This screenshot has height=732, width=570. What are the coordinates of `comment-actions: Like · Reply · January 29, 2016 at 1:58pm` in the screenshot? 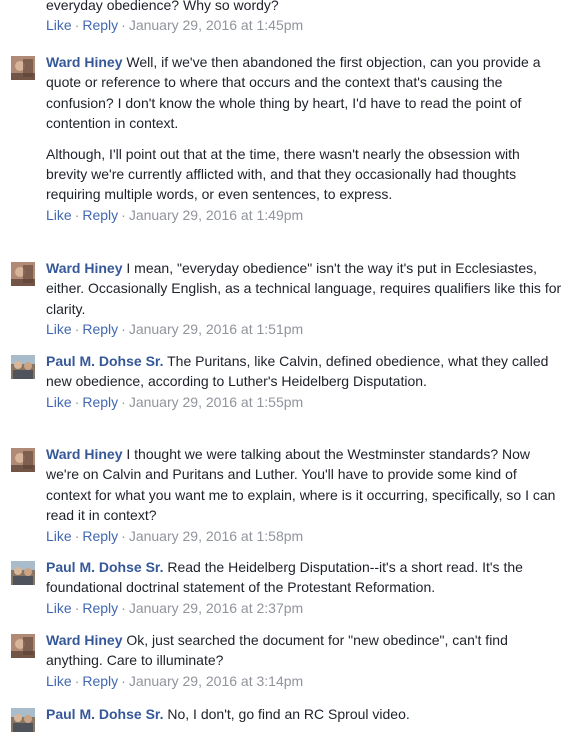 It's located at (305, 536).